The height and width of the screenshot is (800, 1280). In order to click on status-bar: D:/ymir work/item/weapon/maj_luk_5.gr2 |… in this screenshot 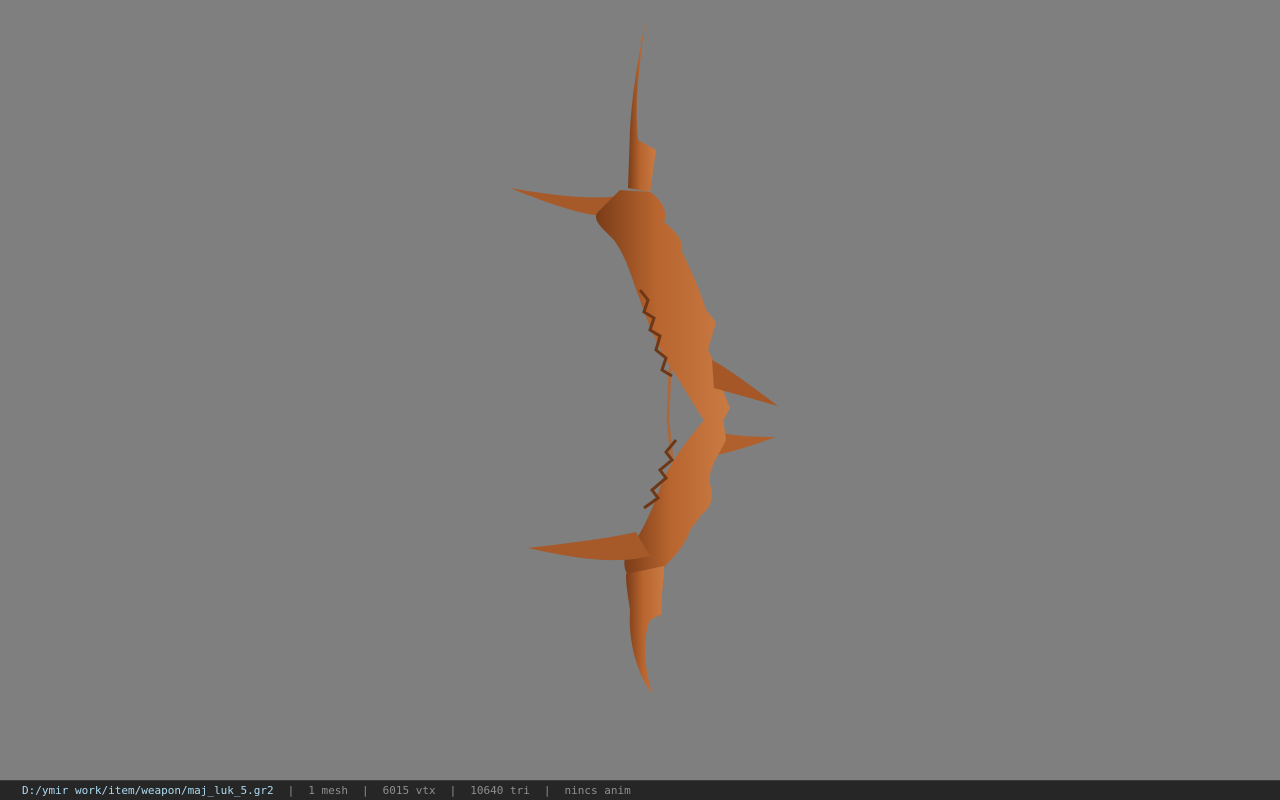, I will do `click(640, 790)`.